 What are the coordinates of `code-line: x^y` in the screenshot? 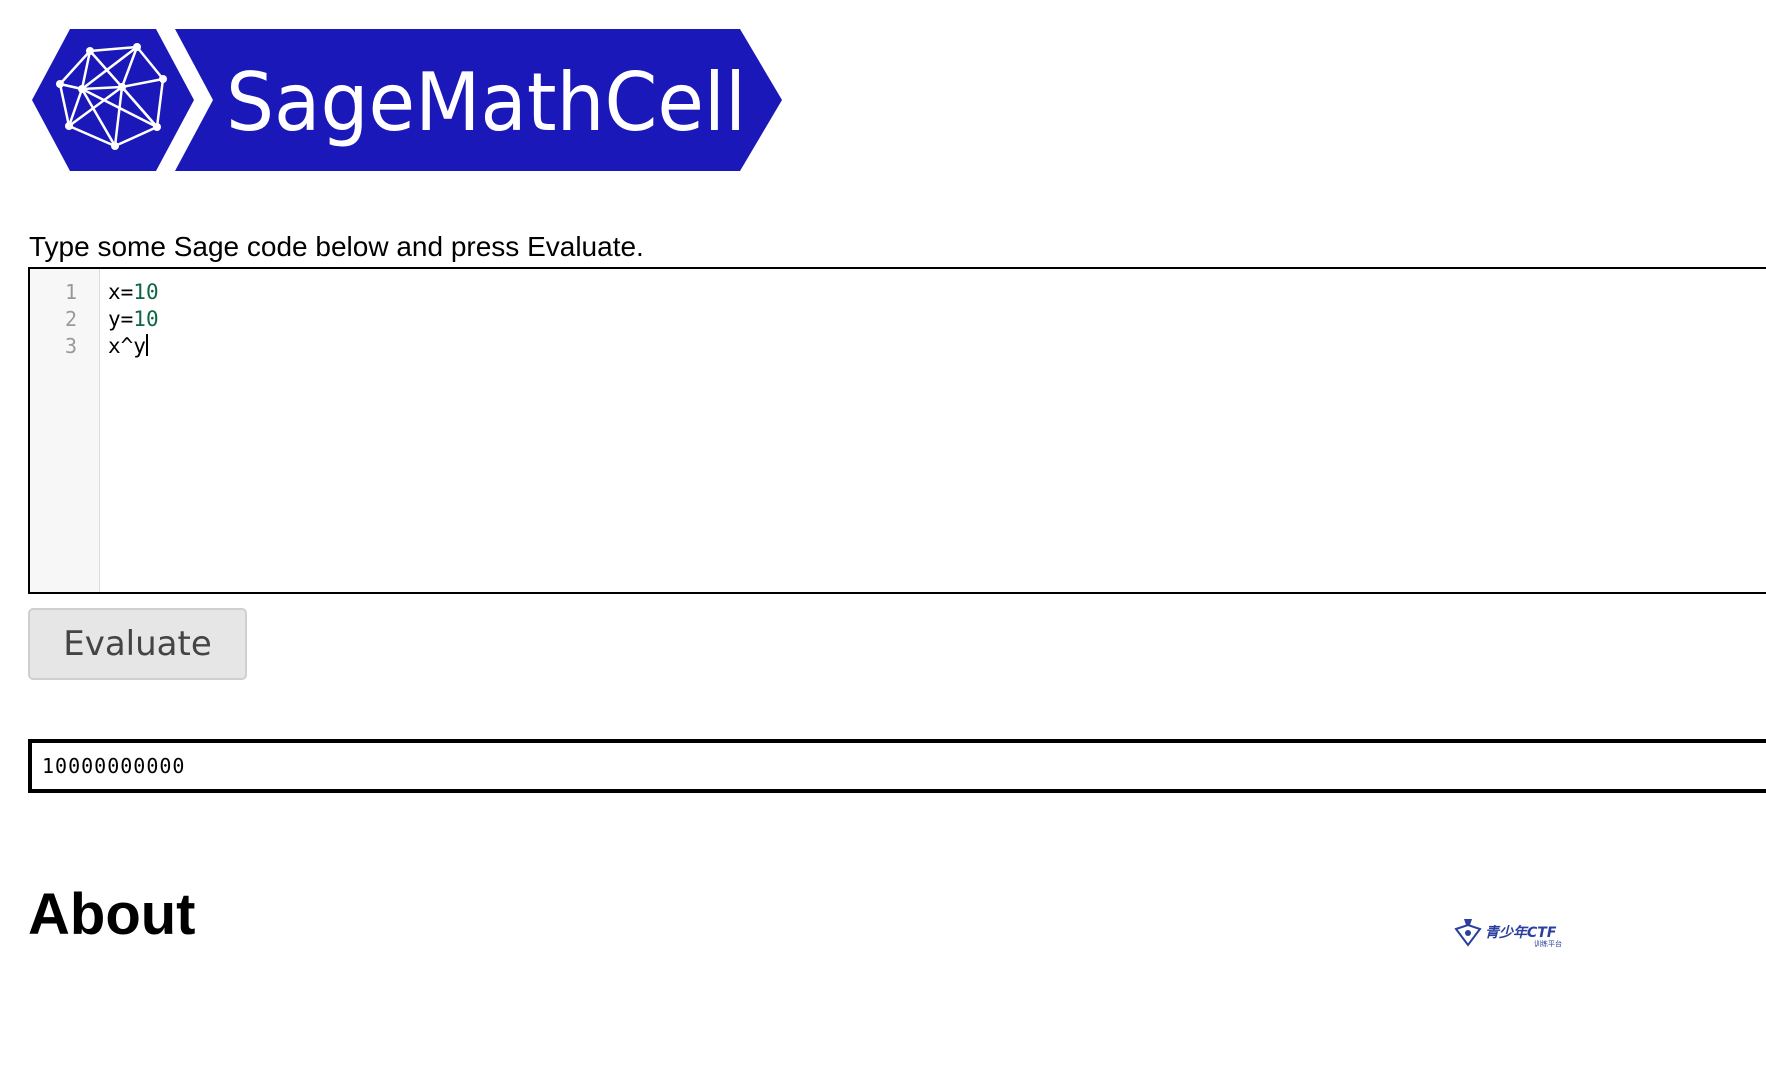 It's located at (937, 346).